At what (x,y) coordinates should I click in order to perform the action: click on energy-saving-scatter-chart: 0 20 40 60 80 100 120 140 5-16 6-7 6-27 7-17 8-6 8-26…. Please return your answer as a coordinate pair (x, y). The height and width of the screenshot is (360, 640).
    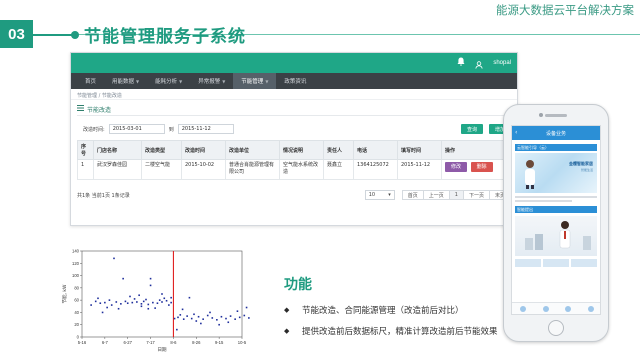
    Looking at the image, I should click on (155, 301).